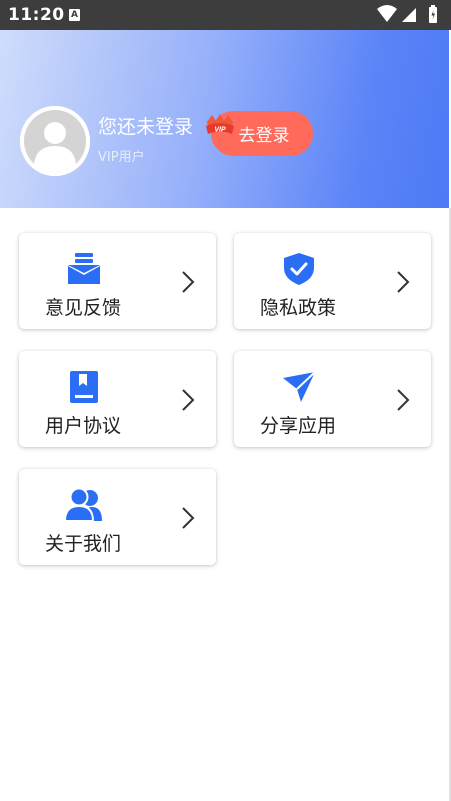  I want to click on vip-user-label: VIP用户, so click(121, 157).